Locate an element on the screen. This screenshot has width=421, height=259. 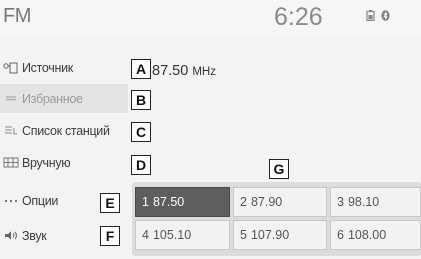
sidebar-label: Список станций is located at coordinates (66, 130).